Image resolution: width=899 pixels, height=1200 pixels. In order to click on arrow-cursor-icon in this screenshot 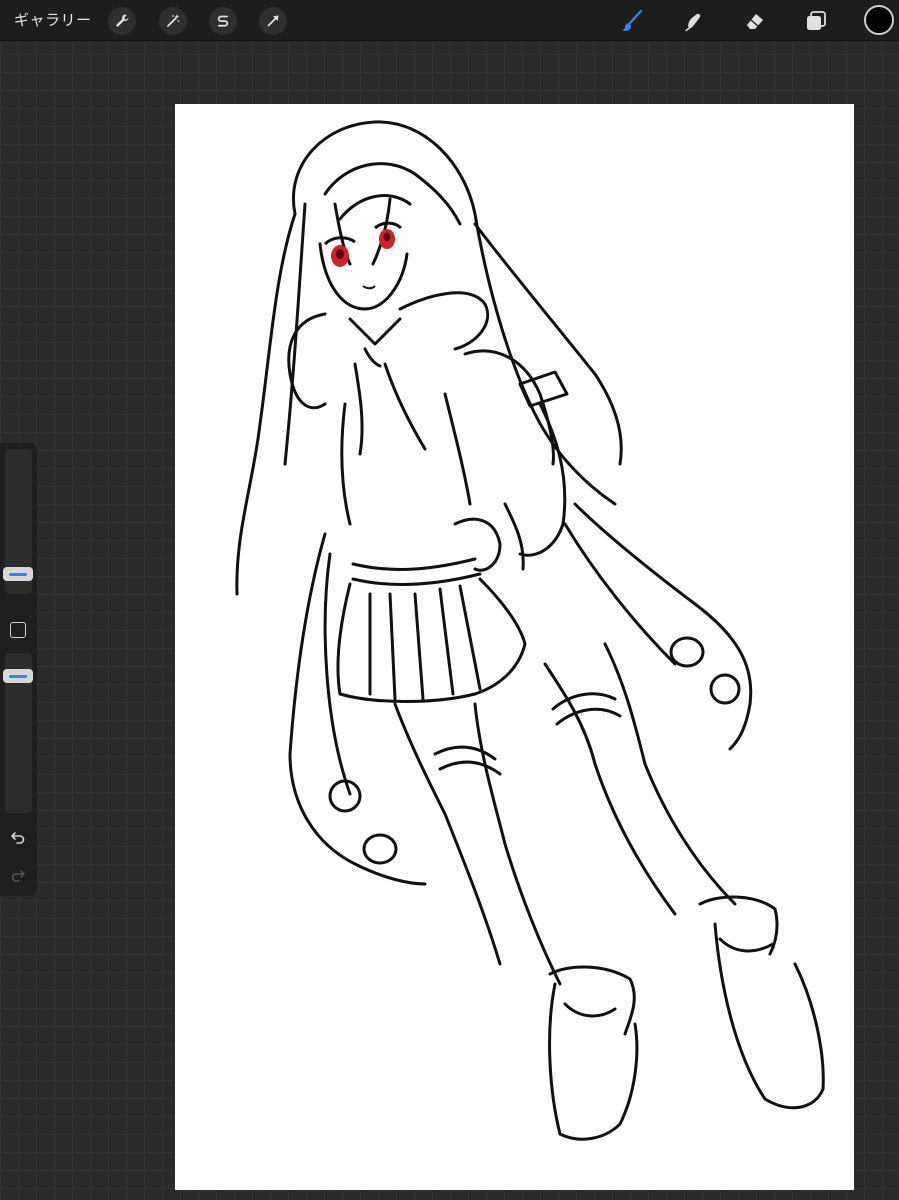, I will do `click(273, 21)`.